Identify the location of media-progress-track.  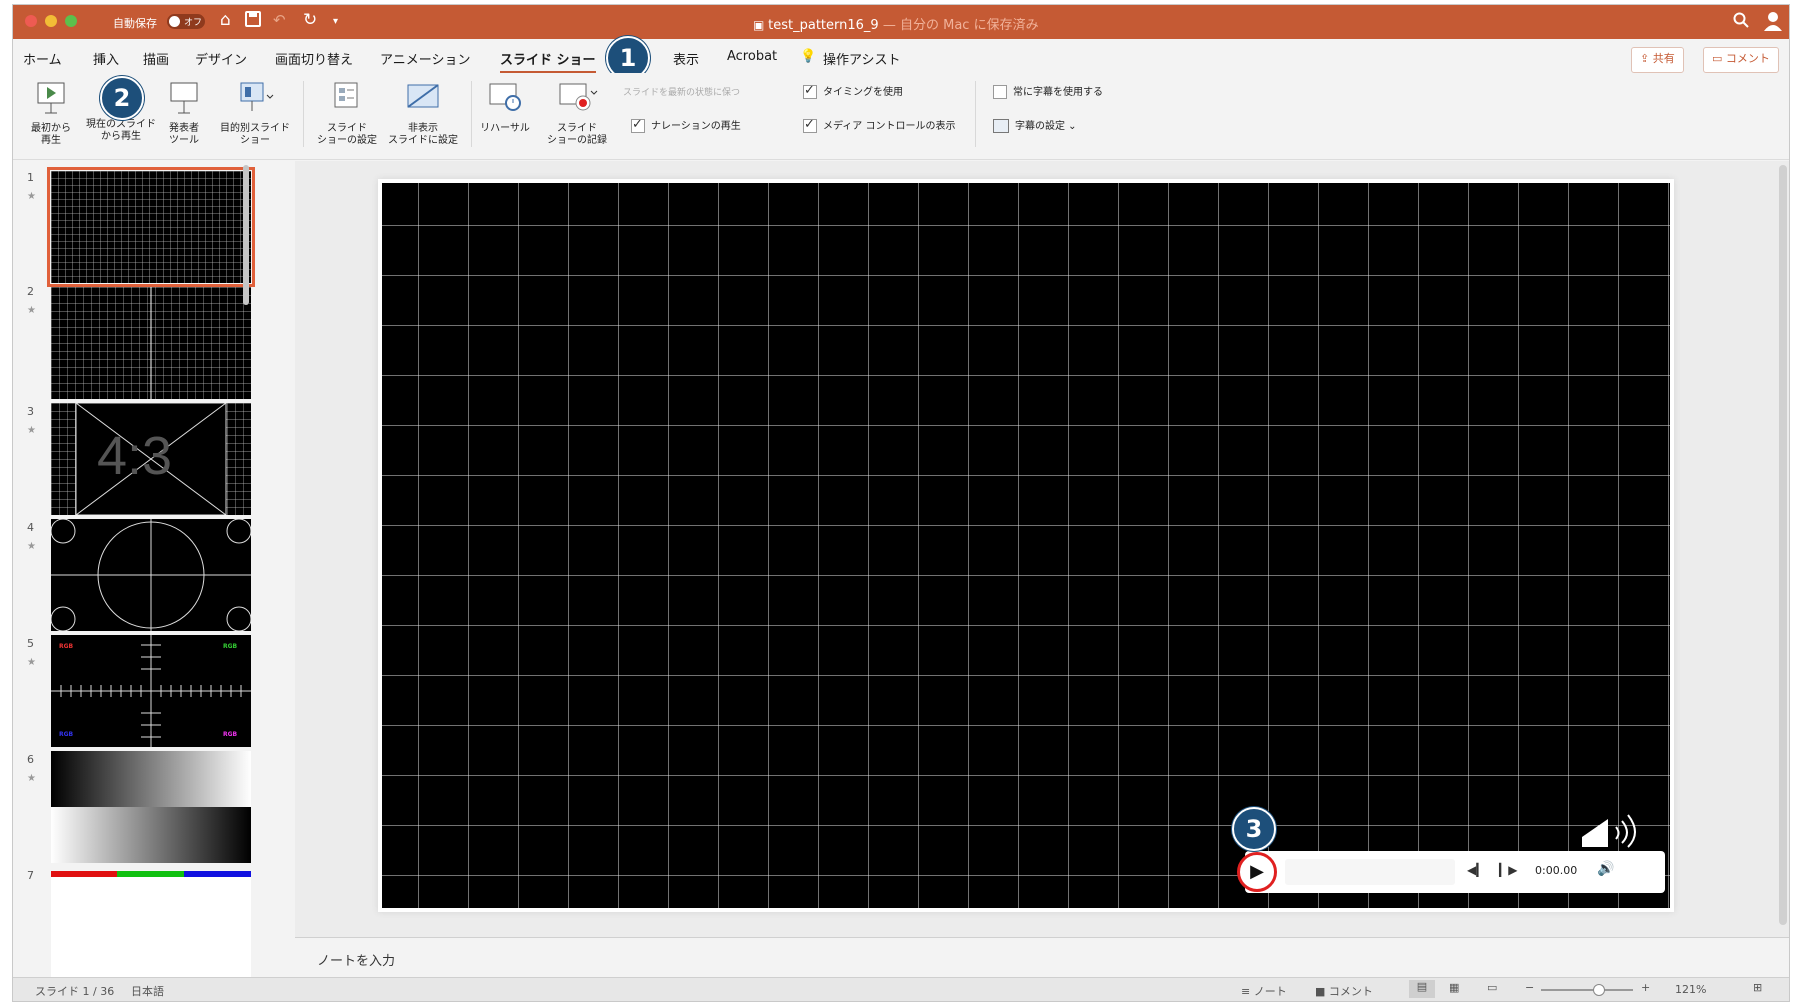
(1370, 872).